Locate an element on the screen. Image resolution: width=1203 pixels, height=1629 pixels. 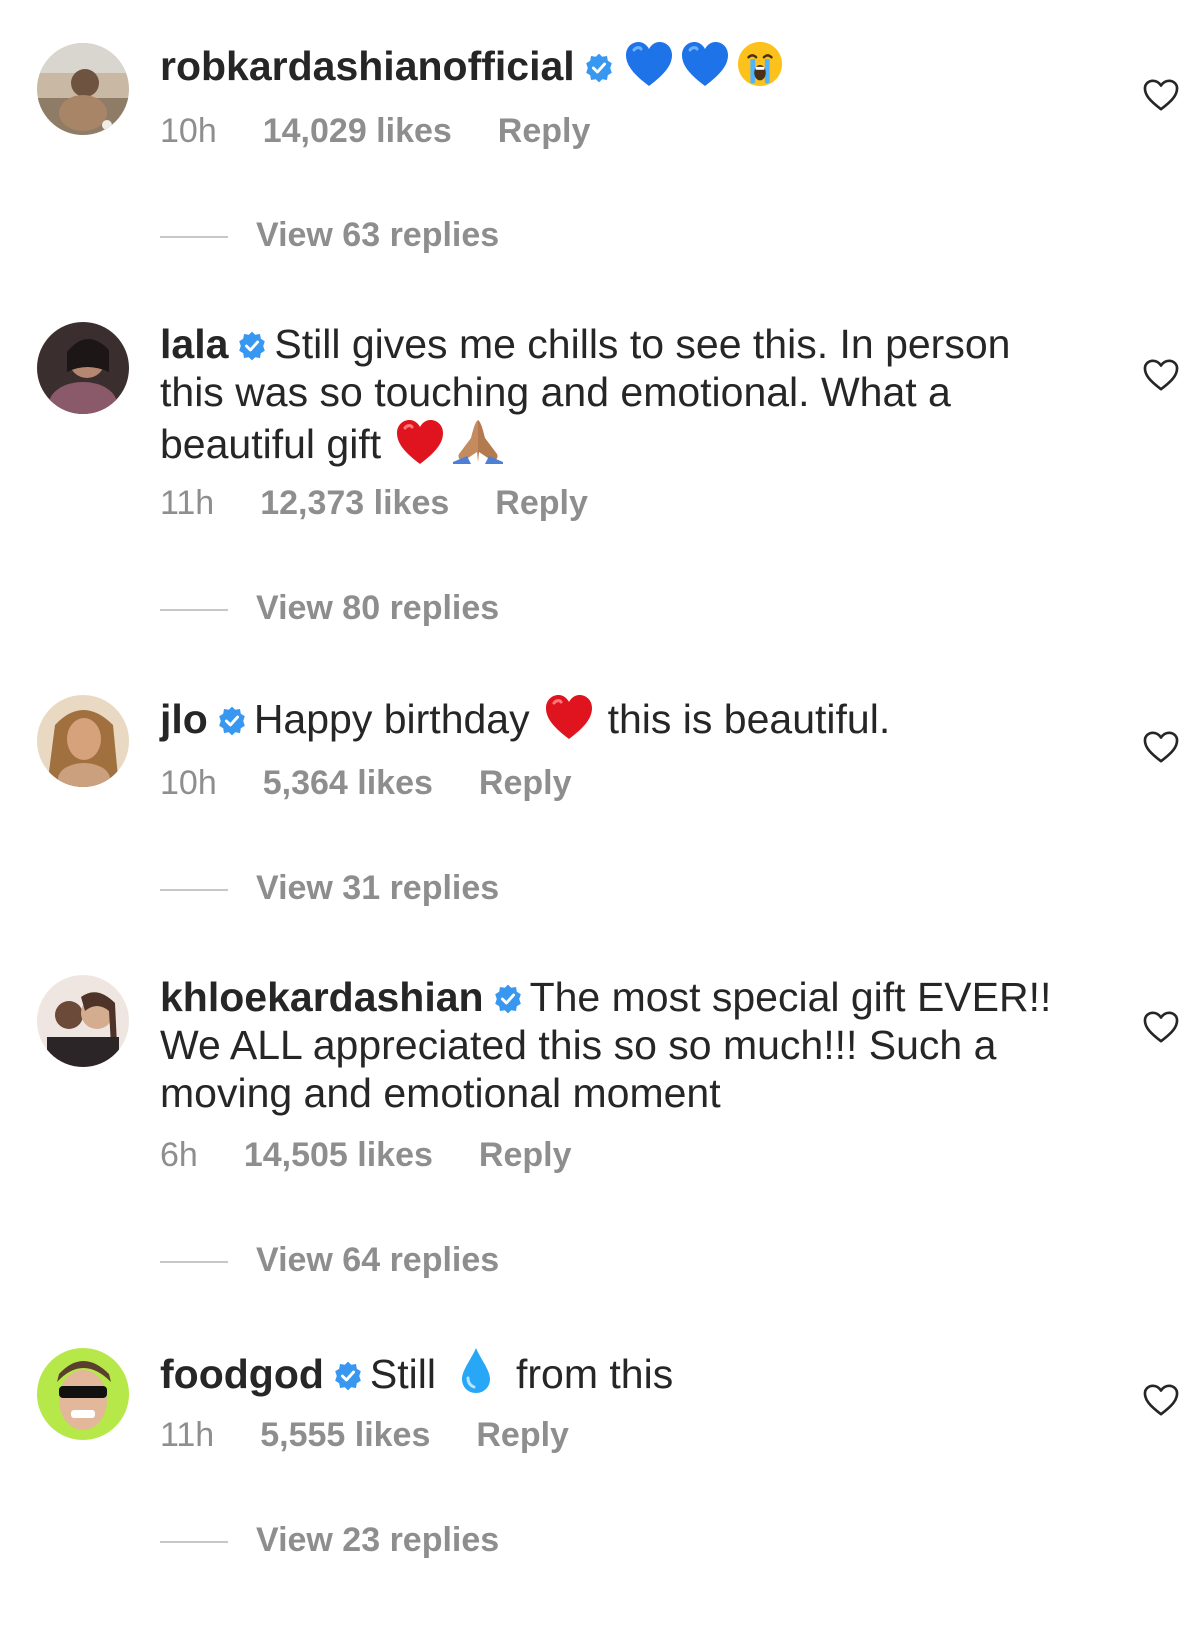
username: foodgod is located at coordinates (242, 1374).